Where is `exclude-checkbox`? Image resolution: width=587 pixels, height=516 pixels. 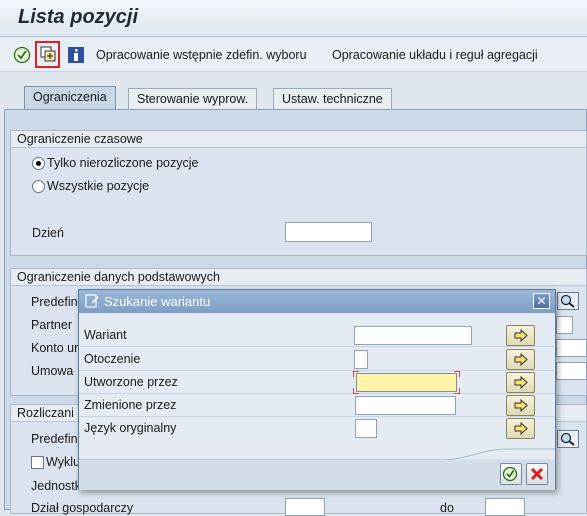
exclude-checkbox is located at coordinates (37, 462).